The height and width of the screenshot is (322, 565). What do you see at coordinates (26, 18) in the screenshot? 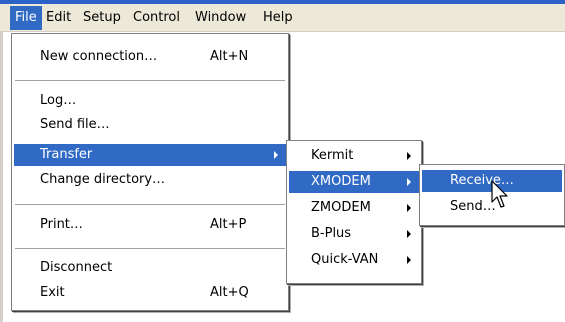
I see `menu-file: File` at bounding box center [26, 18].